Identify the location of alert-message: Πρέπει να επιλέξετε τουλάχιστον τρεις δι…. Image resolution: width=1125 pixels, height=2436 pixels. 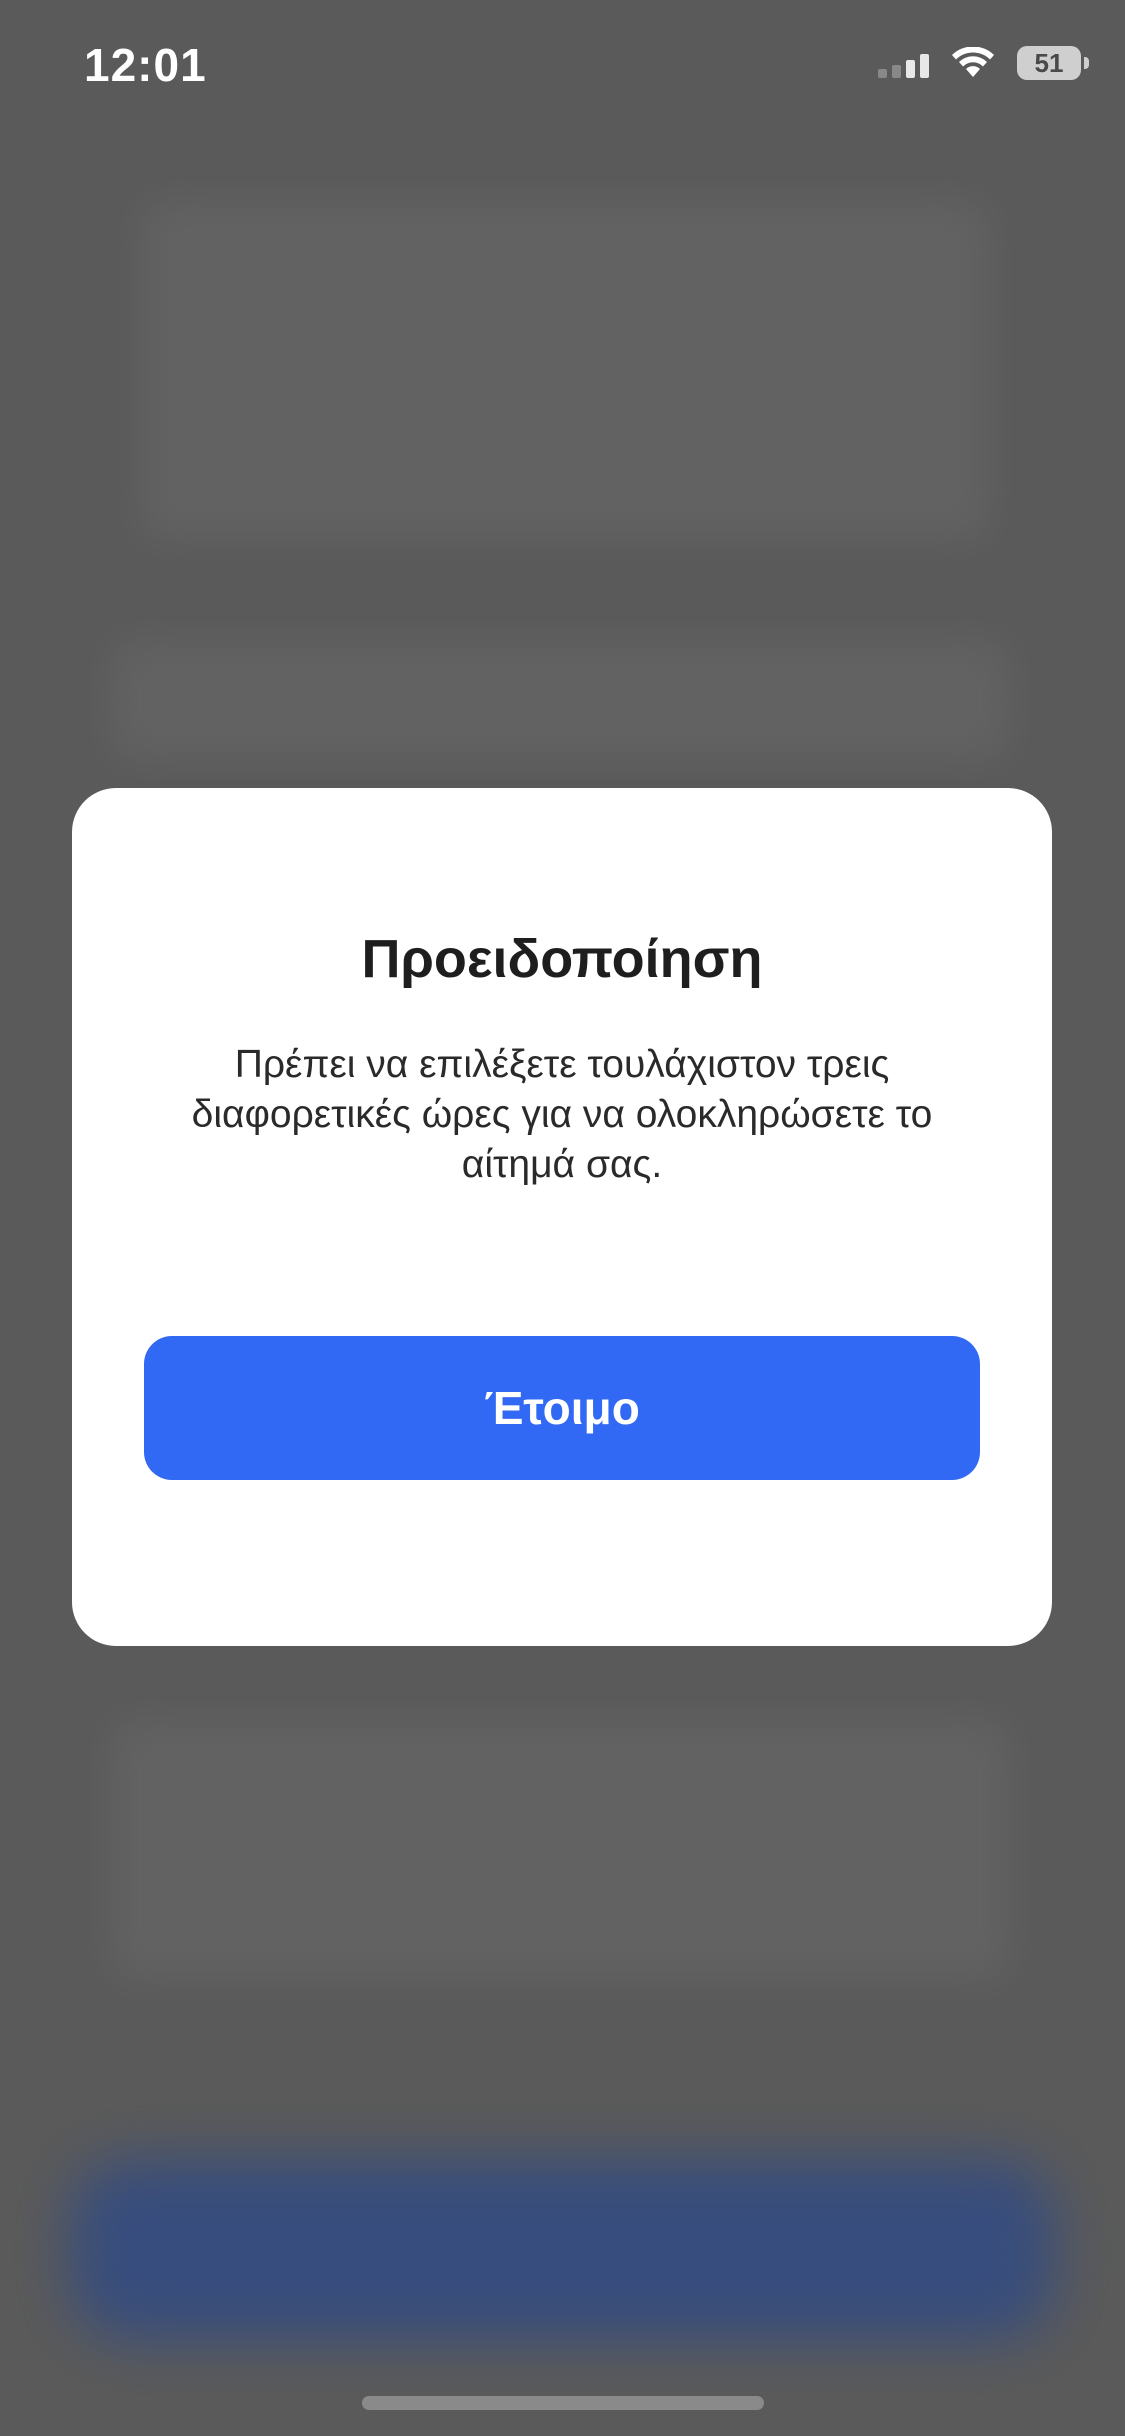
(562, 1114).